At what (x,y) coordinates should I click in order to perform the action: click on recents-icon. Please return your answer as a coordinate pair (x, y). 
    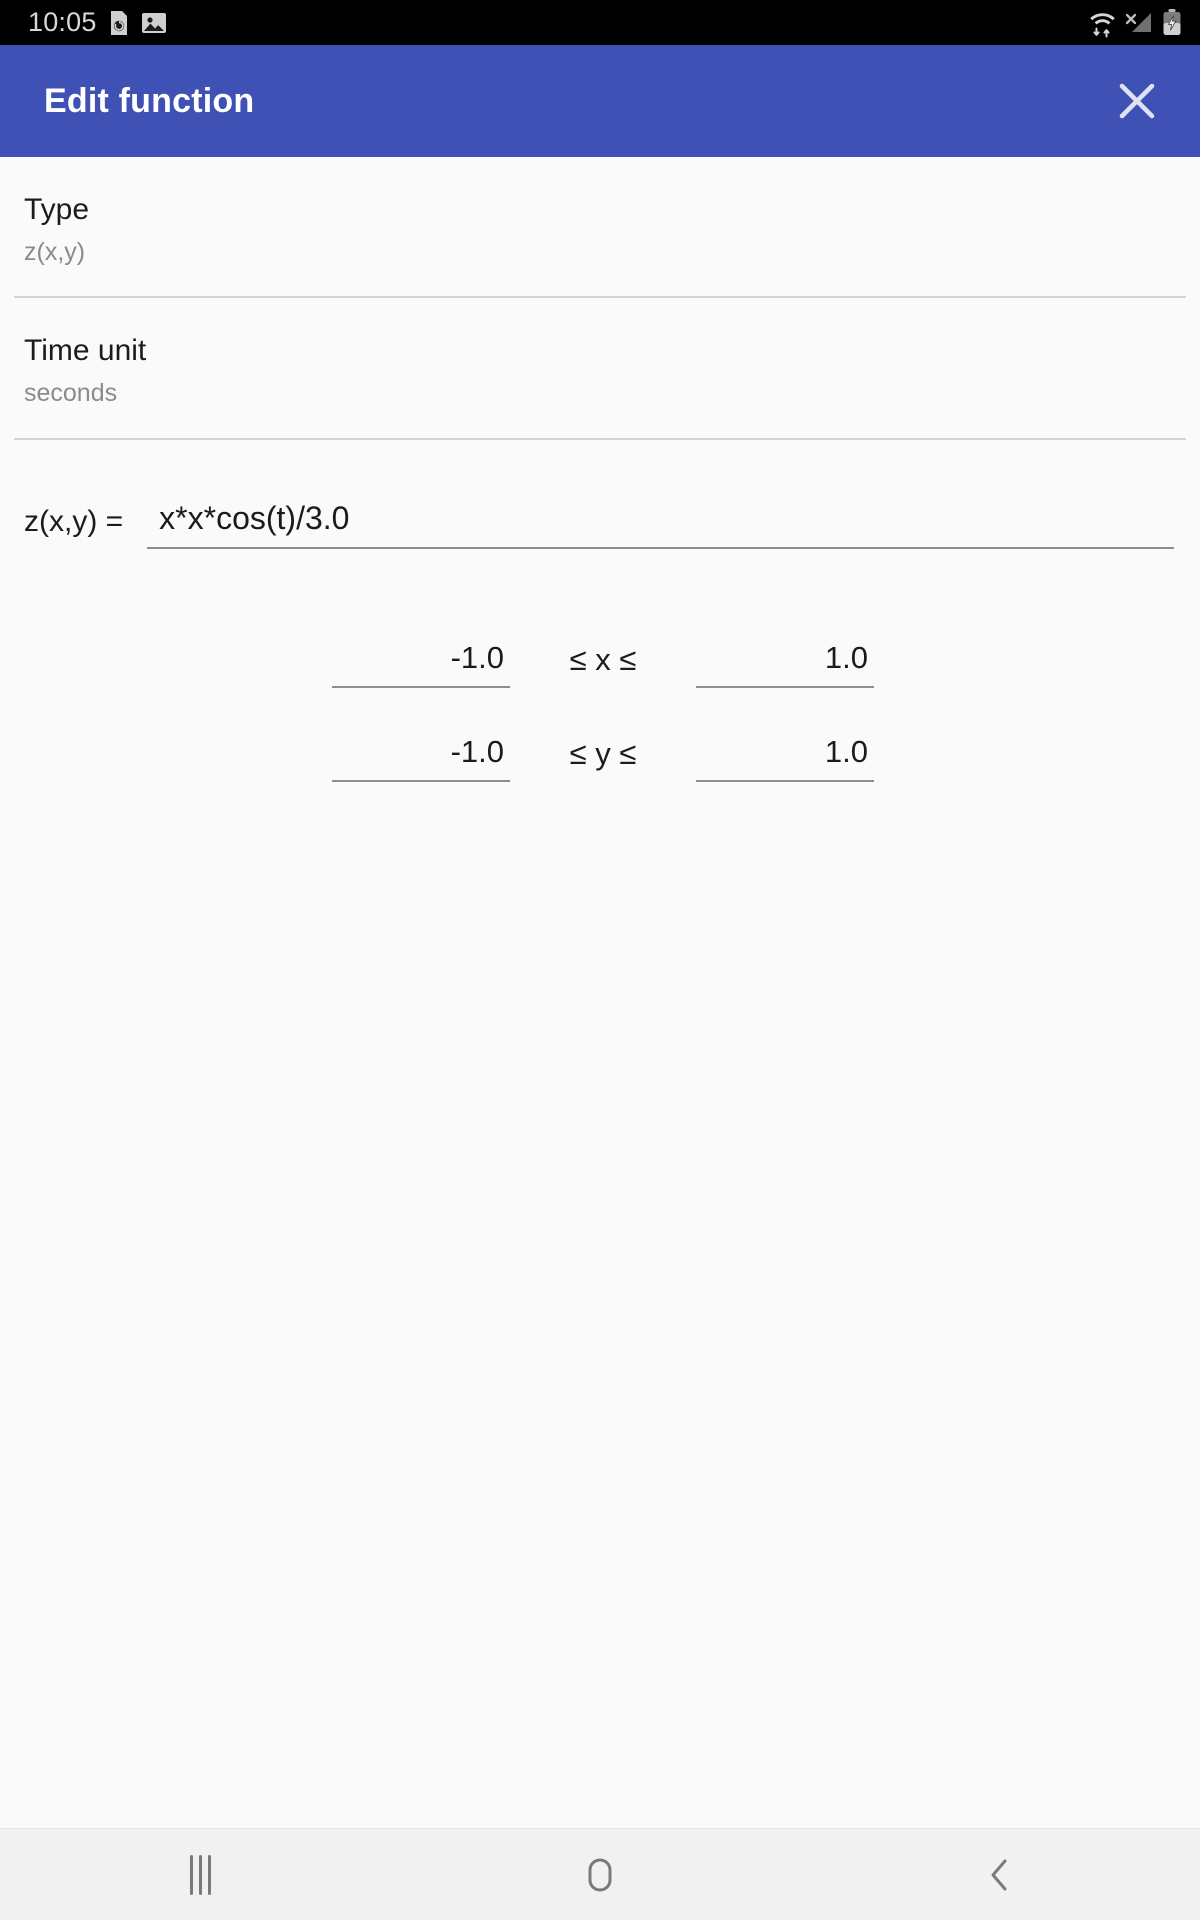
    Looking at the image, I should click on (200, 1874).